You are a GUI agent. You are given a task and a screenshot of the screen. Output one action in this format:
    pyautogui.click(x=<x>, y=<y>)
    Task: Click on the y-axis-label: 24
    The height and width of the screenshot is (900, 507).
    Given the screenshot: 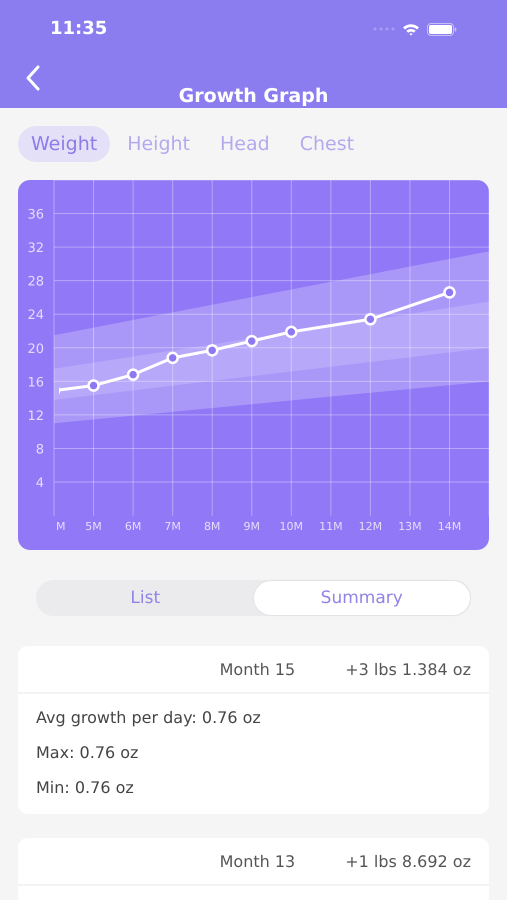 What is the action you would take?
    pyautogui.click(x=35, y=316)
    